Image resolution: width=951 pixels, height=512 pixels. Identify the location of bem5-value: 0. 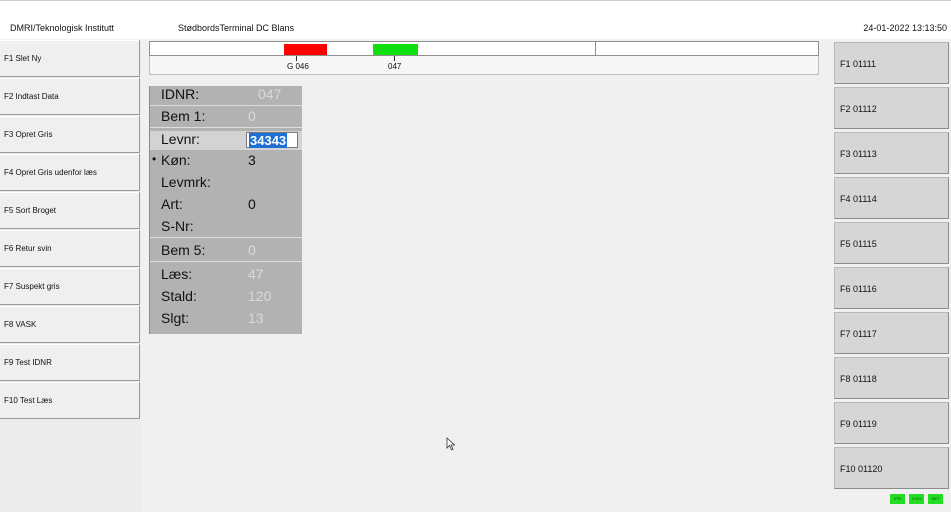
(252, 250).